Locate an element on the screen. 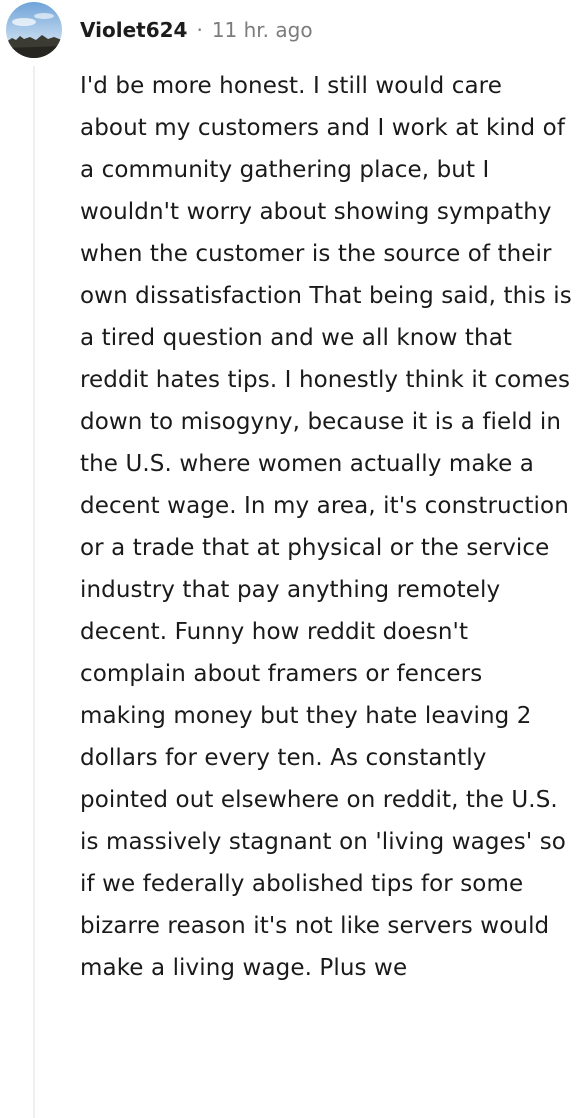 This screenshot has width=578, height=1118. thread-line is located at coordinates (34, 592).